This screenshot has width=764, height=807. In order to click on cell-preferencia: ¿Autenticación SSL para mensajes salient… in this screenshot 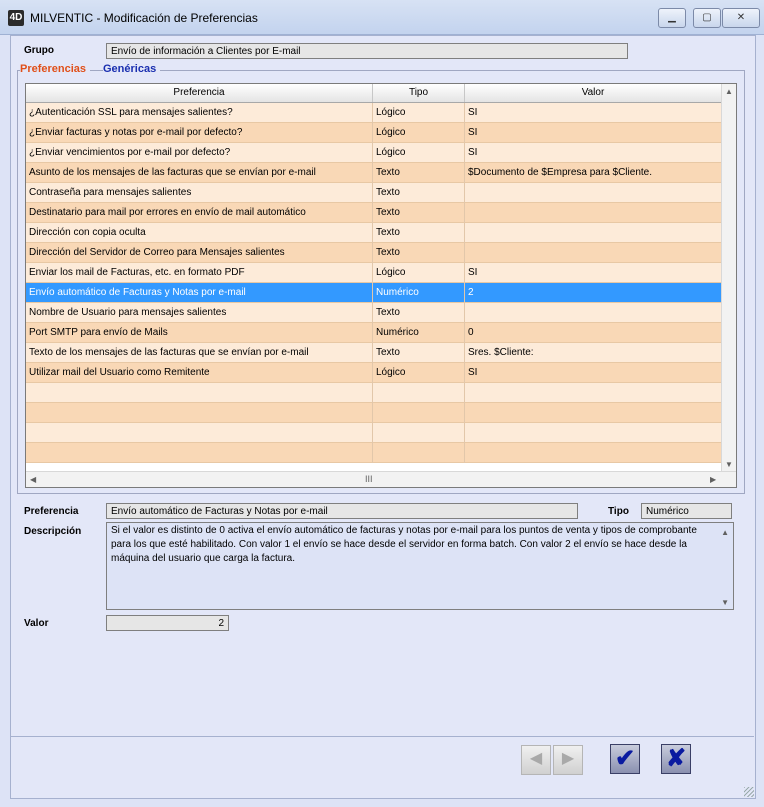, I will do `click(199, 113)`.